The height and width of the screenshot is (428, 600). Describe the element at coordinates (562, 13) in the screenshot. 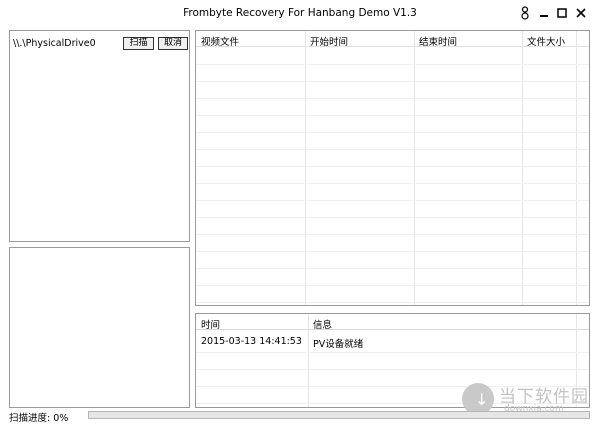

I see `maximize-button` at that location.